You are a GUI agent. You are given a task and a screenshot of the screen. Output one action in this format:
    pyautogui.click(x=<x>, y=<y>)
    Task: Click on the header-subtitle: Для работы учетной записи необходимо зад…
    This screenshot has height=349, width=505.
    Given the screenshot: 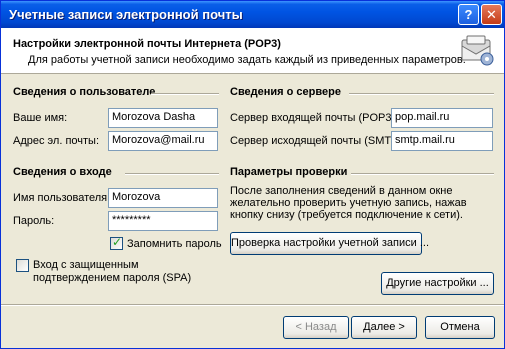 What is the action you would take?
    pyautogui.click(x=247, y=60)
    